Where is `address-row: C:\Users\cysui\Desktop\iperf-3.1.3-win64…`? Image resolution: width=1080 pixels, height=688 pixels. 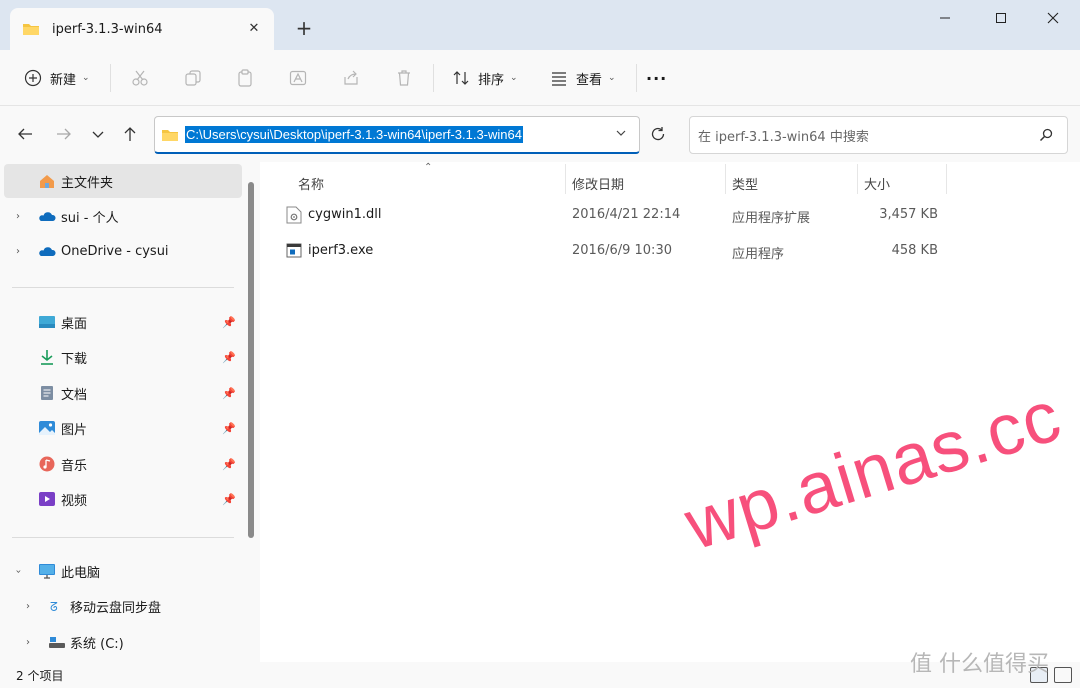
address-row: C:\Users\cysui\Desktop\iperf-3.1.3-win64… is located at coordinates (540, 134).